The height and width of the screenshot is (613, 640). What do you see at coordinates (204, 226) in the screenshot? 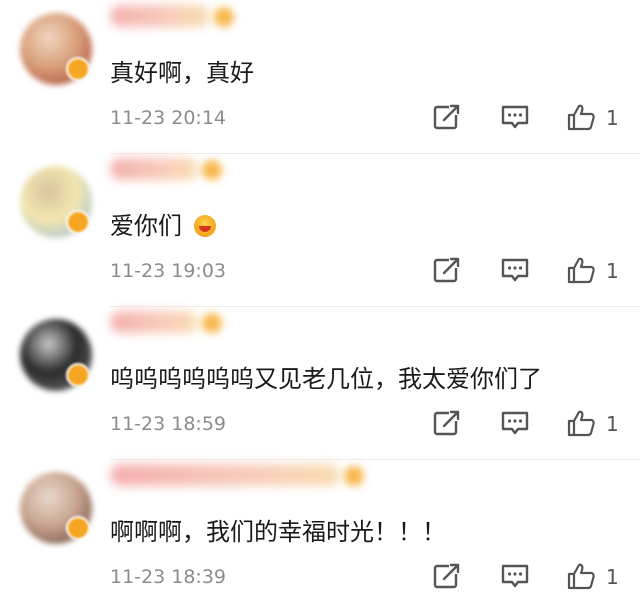
I see `heart-eyes-emoji-icon` at bounding box center [204, 226].